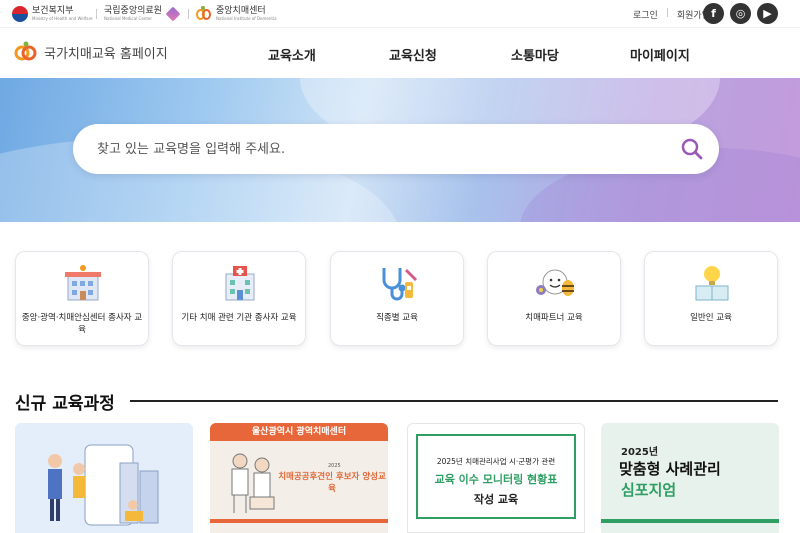 This screenshot has width=800, height=533. What do you see at coordinates (53, 11) in the screenshot?
I see `org-name: 보건복지부` at bounding box center [53, 11].